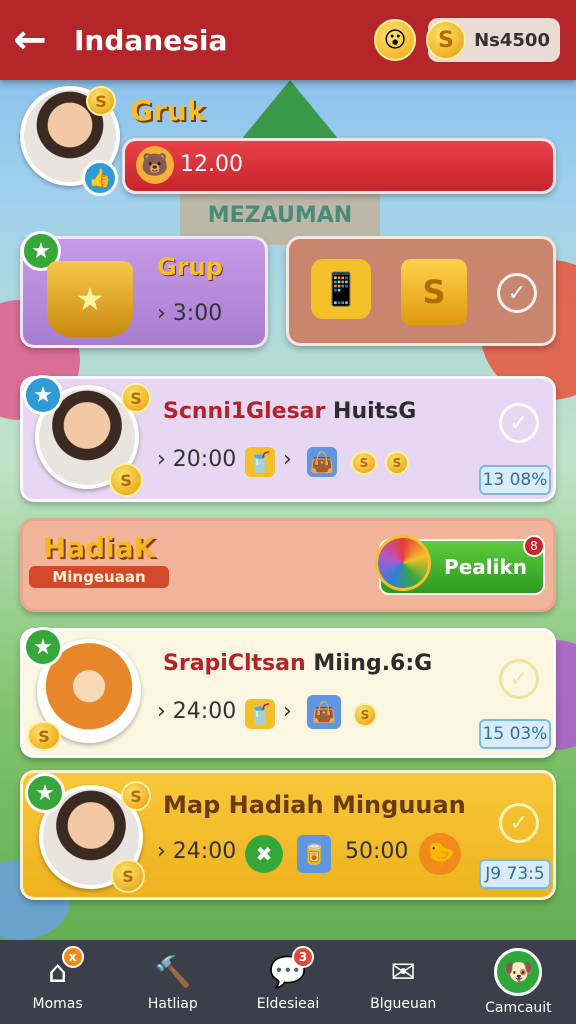  Describe the element at coordinates (518, 972) in the screenshot. I see `dog-icon: 🐶` at that location.